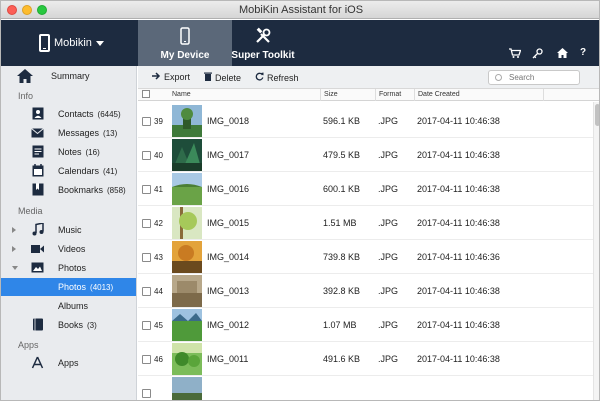  What do you see at coordinates (583, 53) in the screenshot?
I see `help-icon: ?` at bounding box center [583, 53].